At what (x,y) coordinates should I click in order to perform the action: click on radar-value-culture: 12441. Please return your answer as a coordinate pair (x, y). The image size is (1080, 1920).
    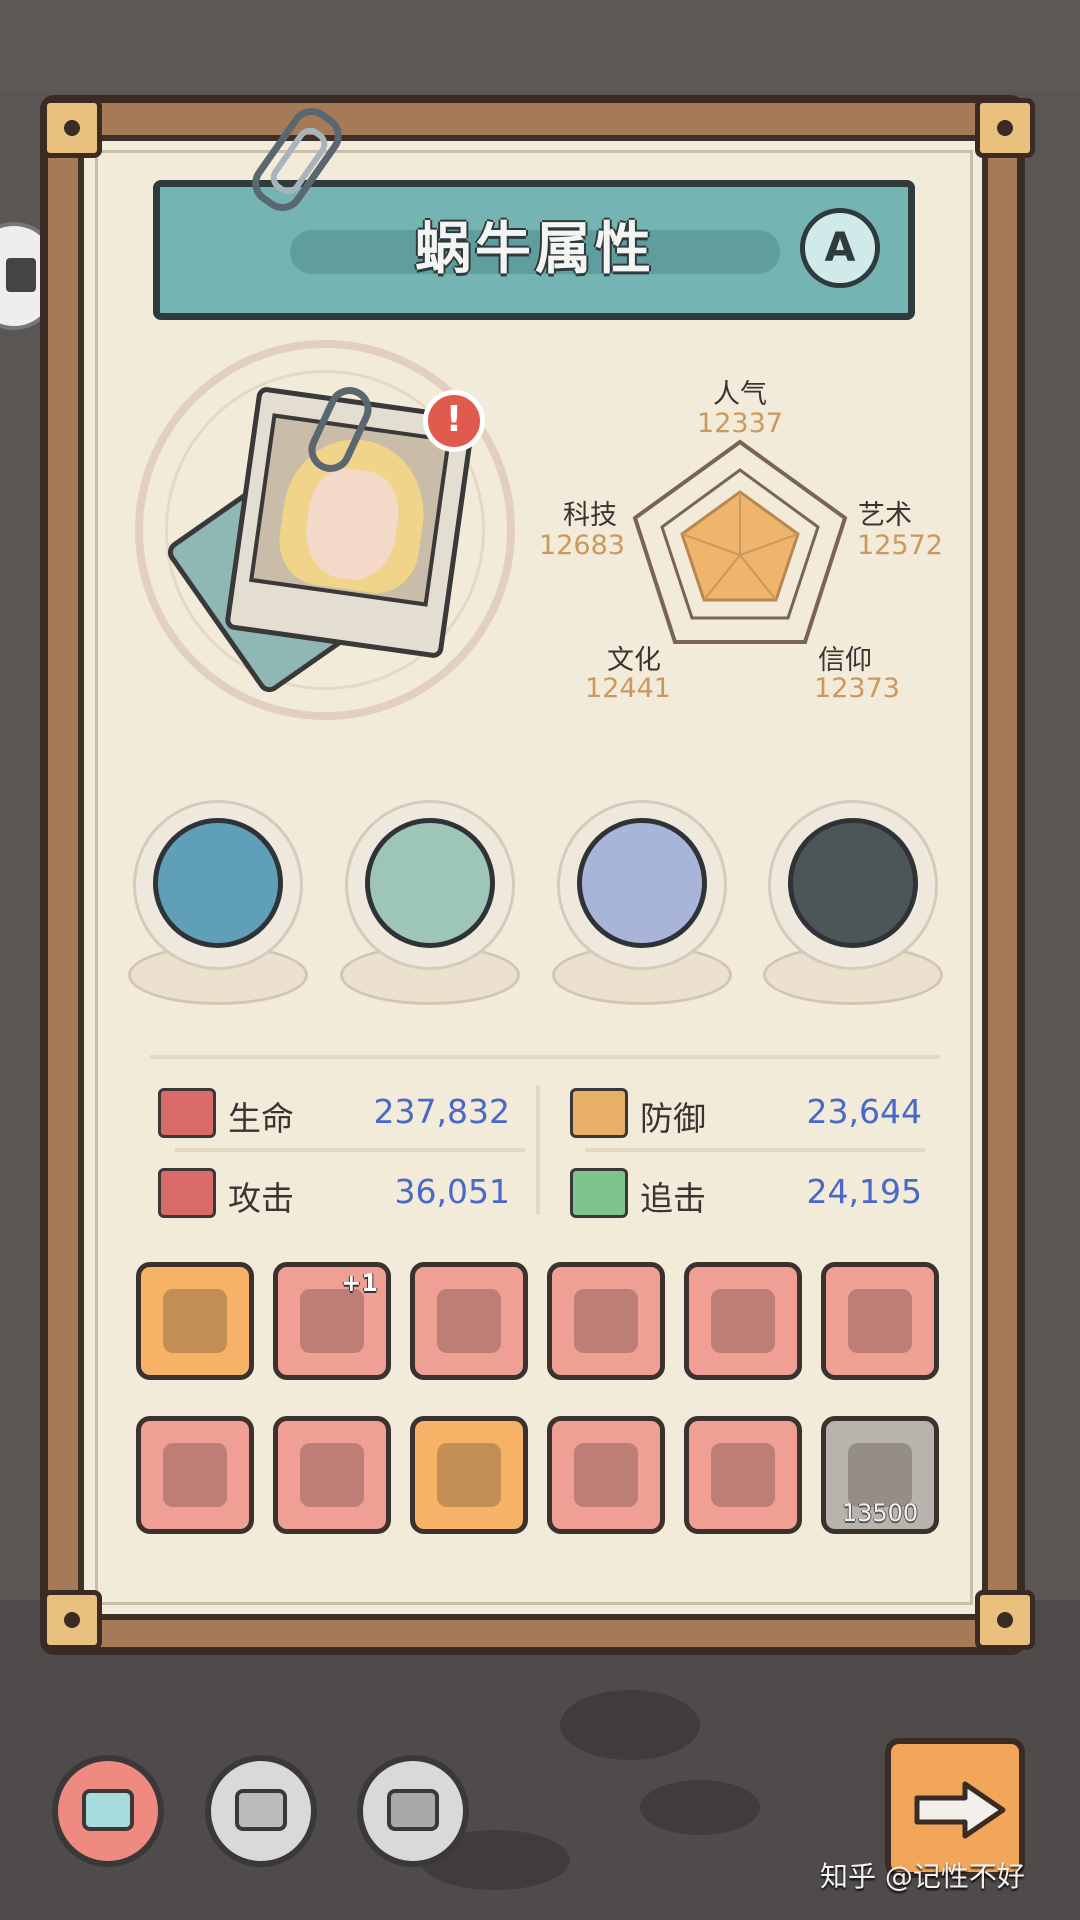
    Looking at the image, I should click on (628, 688).